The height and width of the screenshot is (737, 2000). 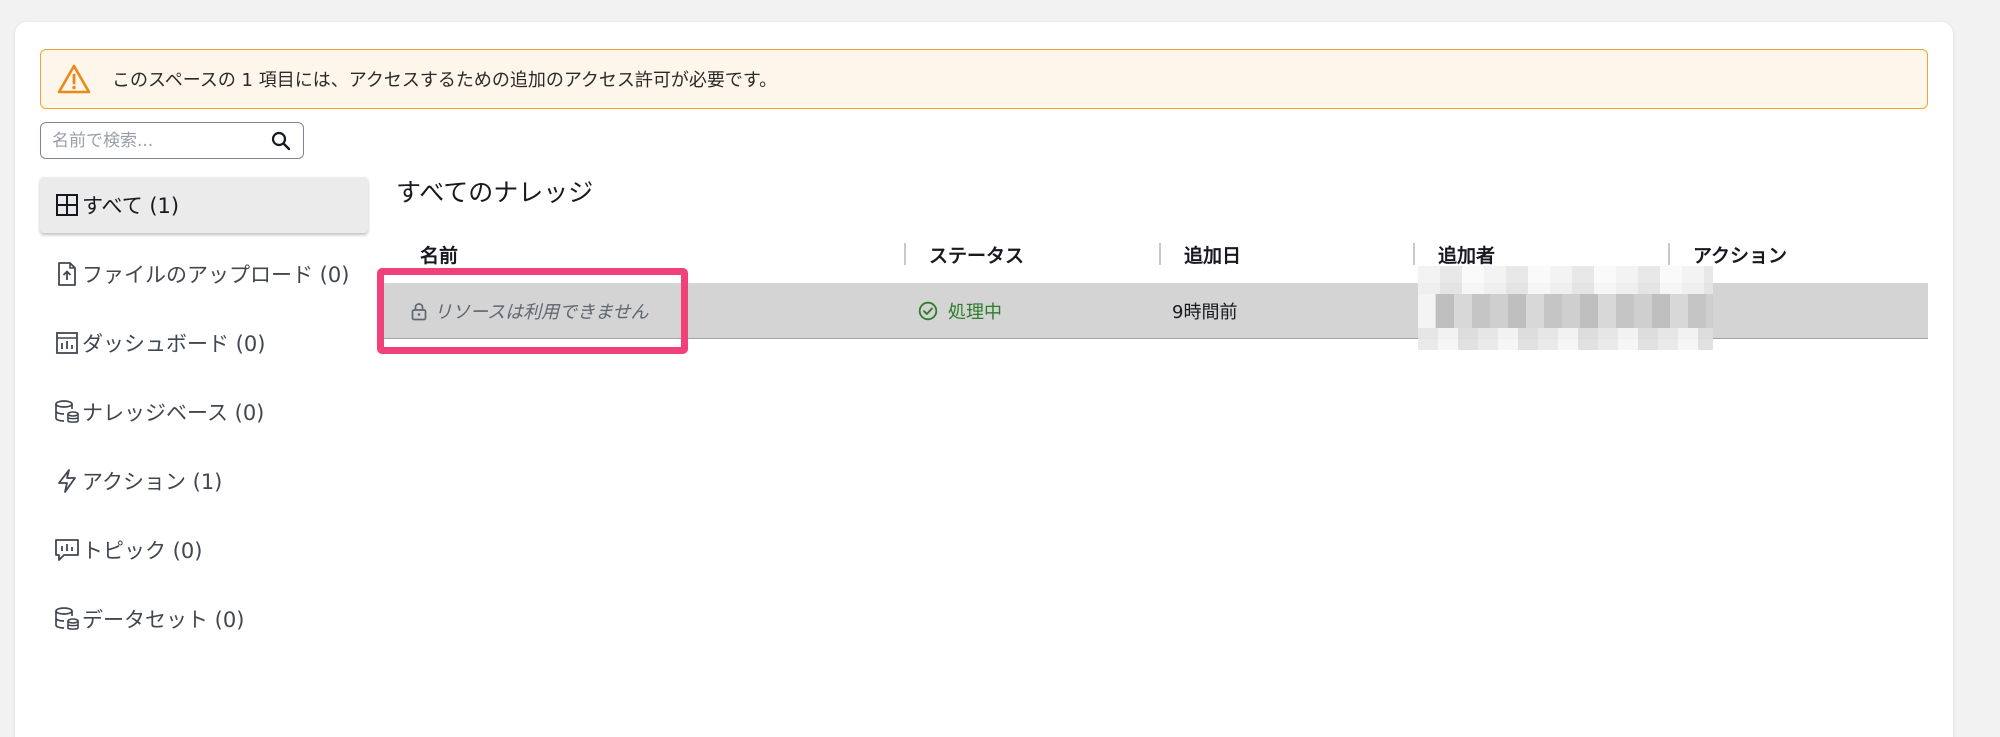 I want to click on sidebar-item-label: トピック (0), so click(x=142, y=551).